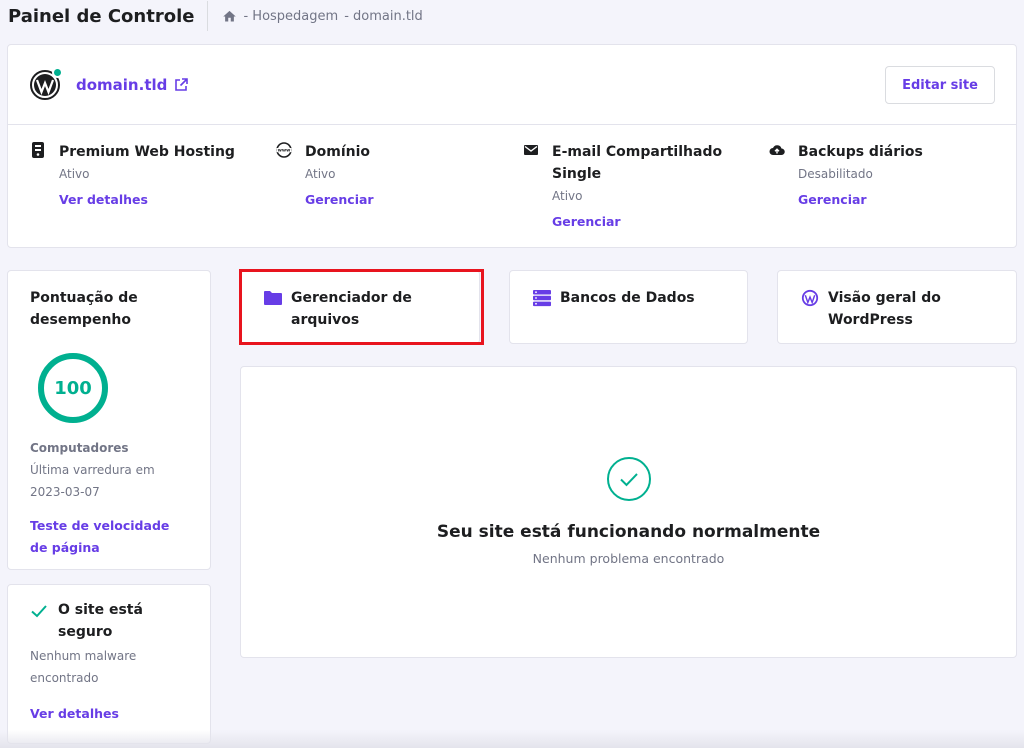 The height and width of the screenshot is (748, 1024). Describe the element at coordinates (109, 537) in the screenshot. I see `speed-test-link: Teste de velocidade de página` at that location.